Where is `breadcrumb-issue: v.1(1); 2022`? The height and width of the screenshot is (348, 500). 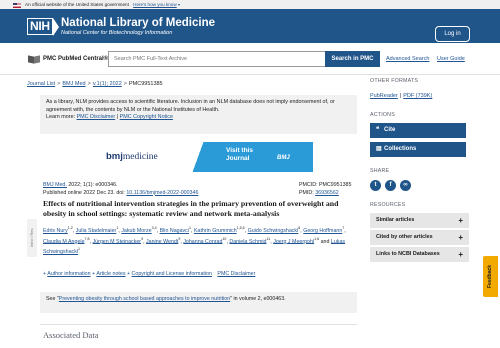 breadcrumb-issue: v.1(1); 2022 is located at coordinates (107, 84).